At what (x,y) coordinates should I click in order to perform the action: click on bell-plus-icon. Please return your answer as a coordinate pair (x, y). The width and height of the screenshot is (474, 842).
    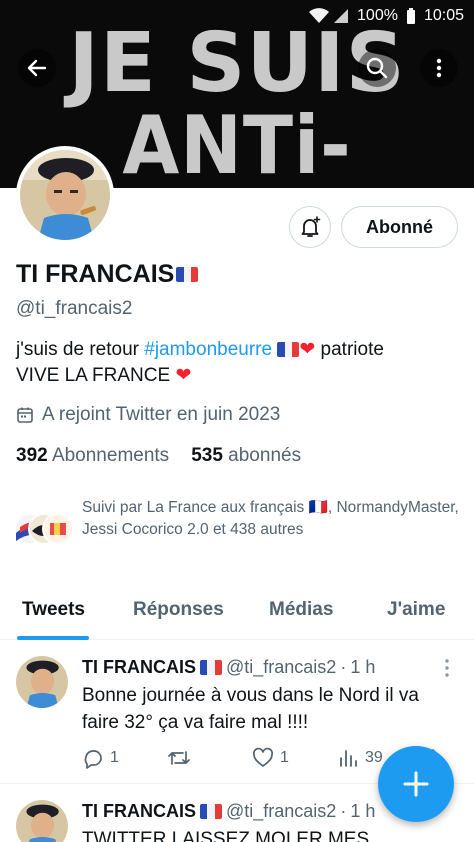
    Looking at the image, I should click on (311, 226).